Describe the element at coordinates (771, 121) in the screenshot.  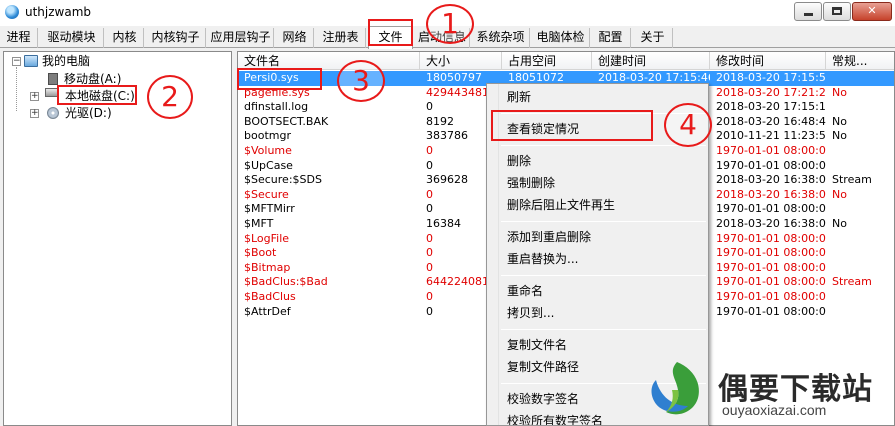
I see `cell-modified: 2018-03-20 16:48:46` at that location.